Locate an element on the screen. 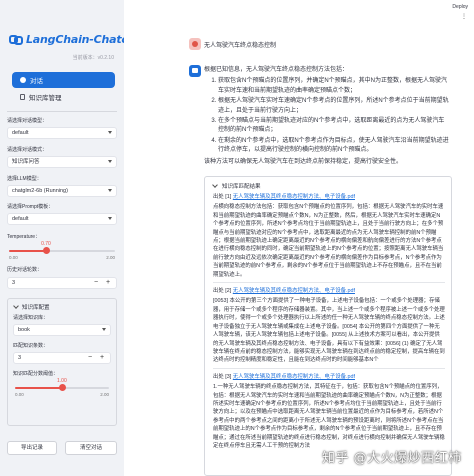  topk-stepper: 3 − + is located at coordinates (62, 358).